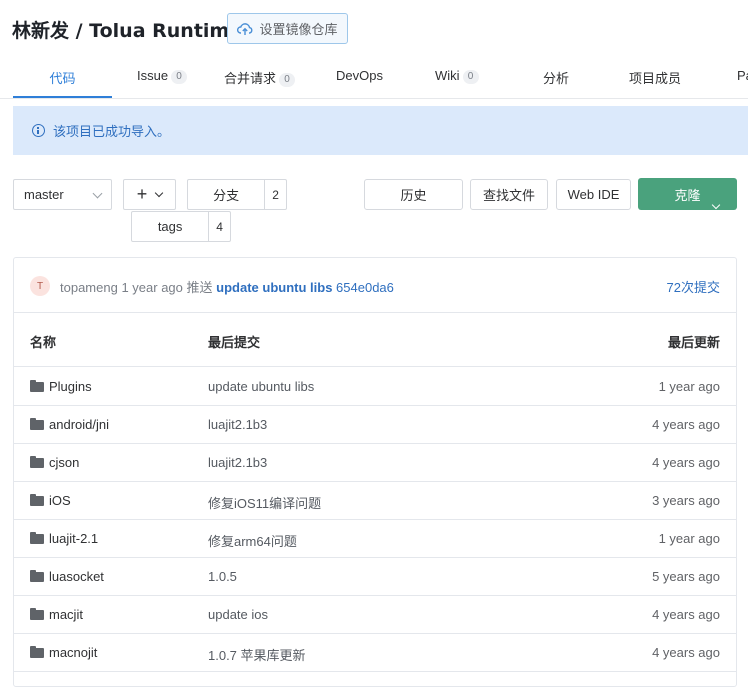 The width and height of the screenshot is (748, 687). Describe the element at coordinates (298, 29) in the screenshot. I see `setup-mirror-label: 设置镜像仓库` at that location.